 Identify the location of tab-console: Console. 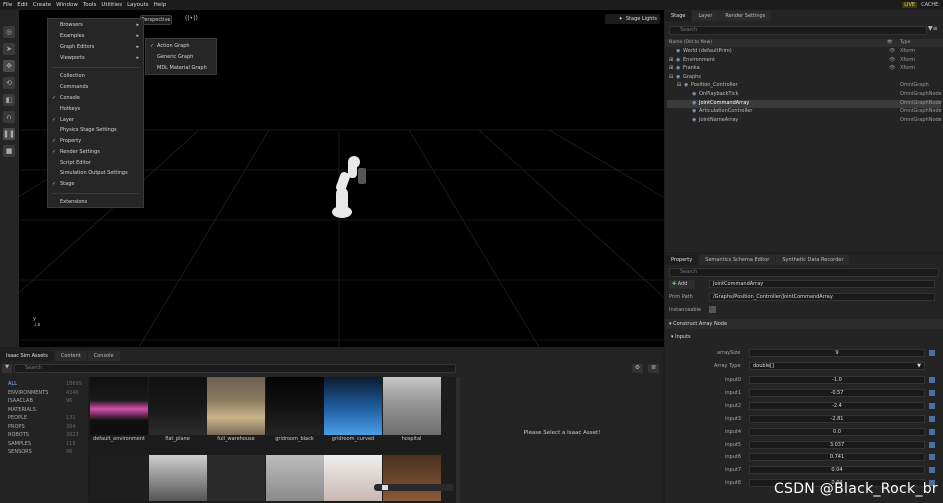
(103, 356).